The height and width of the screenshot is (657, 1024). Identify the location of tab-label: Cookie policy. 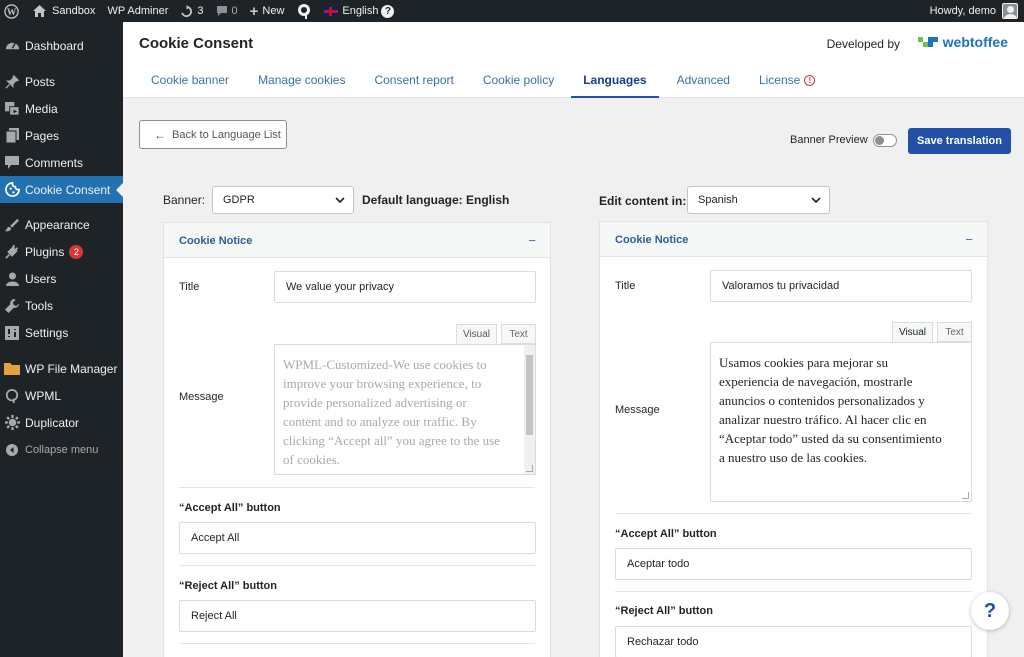
(518, 80).